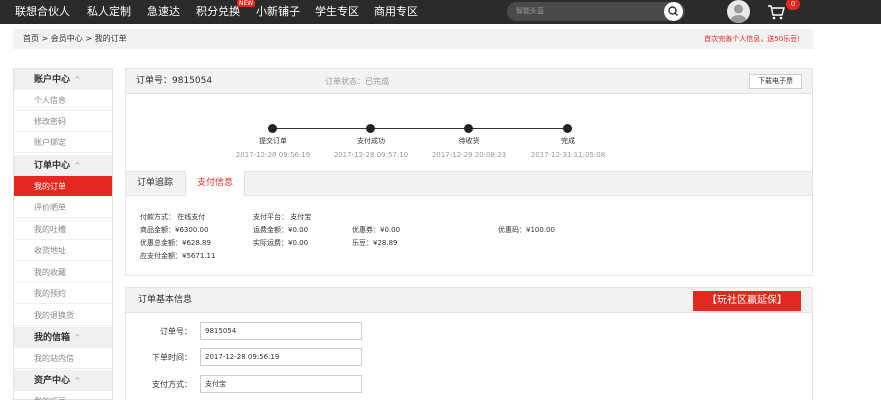 This screenshot has height=400, width=881. I want to click on sidebar-item-label: 我的信箱, so click(52, 338).